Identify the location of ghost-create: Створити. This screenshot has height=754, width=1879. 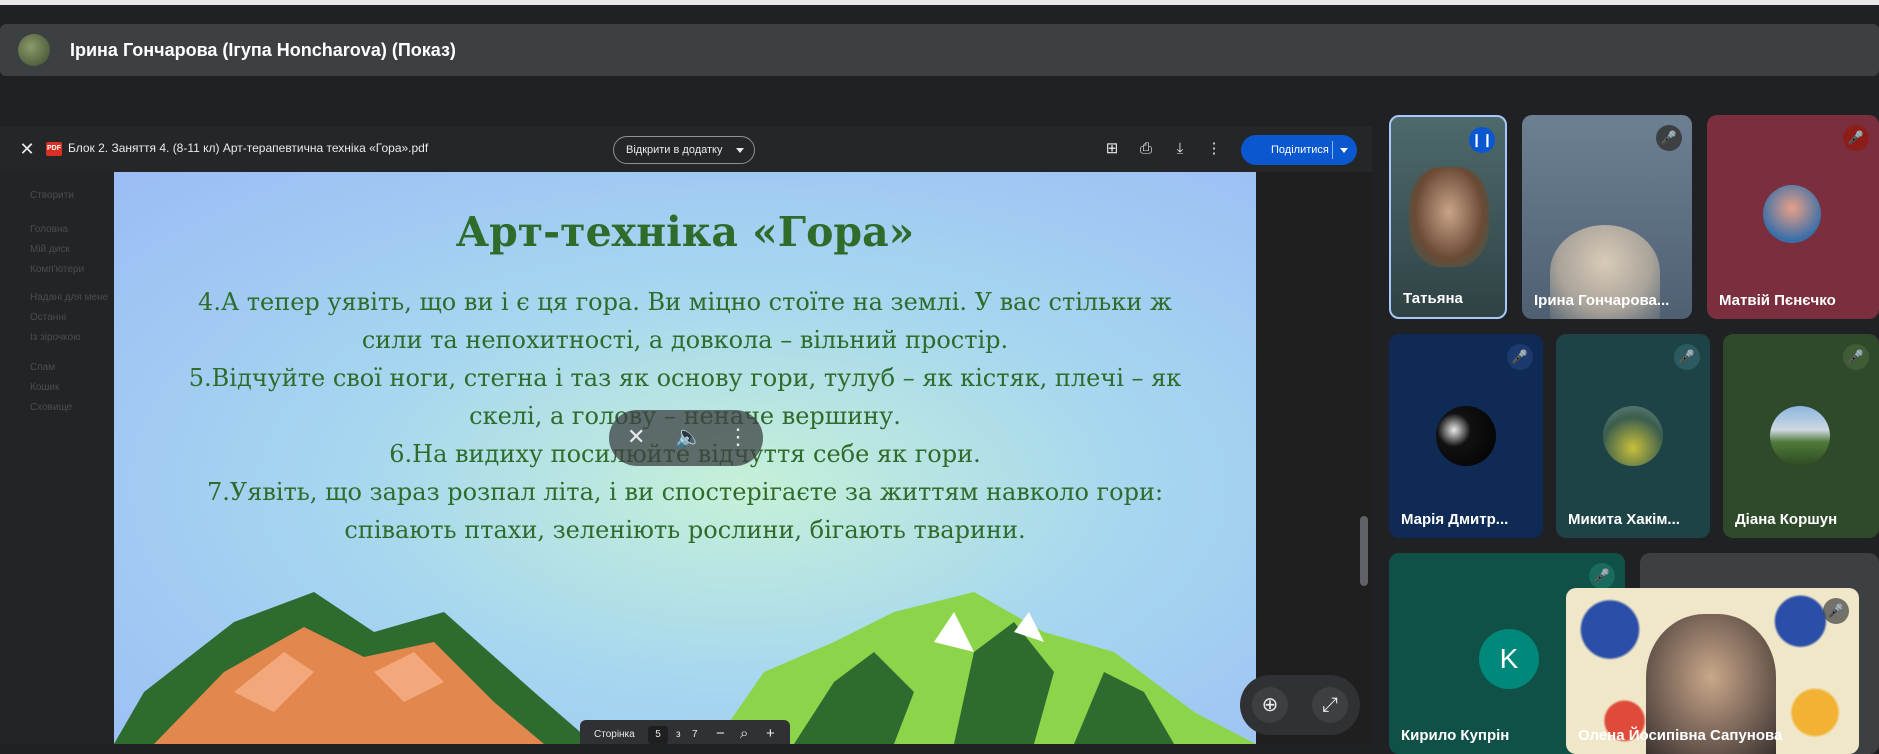
(52, 195).